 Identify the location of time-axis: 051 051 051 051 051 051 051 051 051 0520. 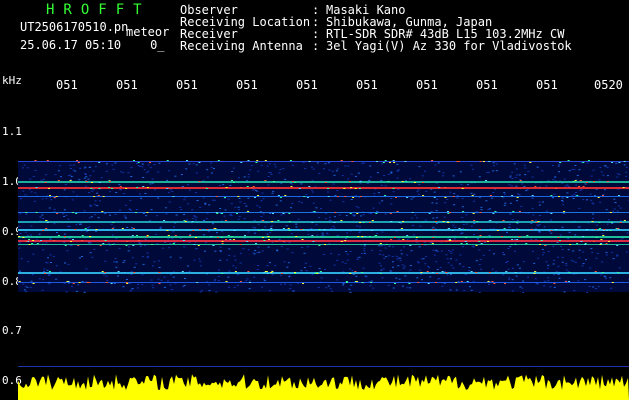
(314, 85).